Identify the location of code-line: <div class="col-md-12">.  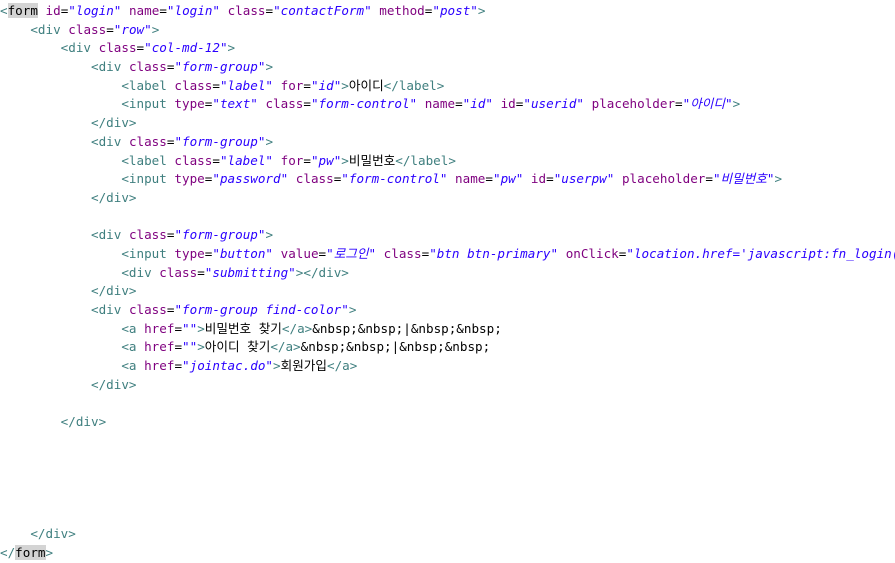
(447, 48).